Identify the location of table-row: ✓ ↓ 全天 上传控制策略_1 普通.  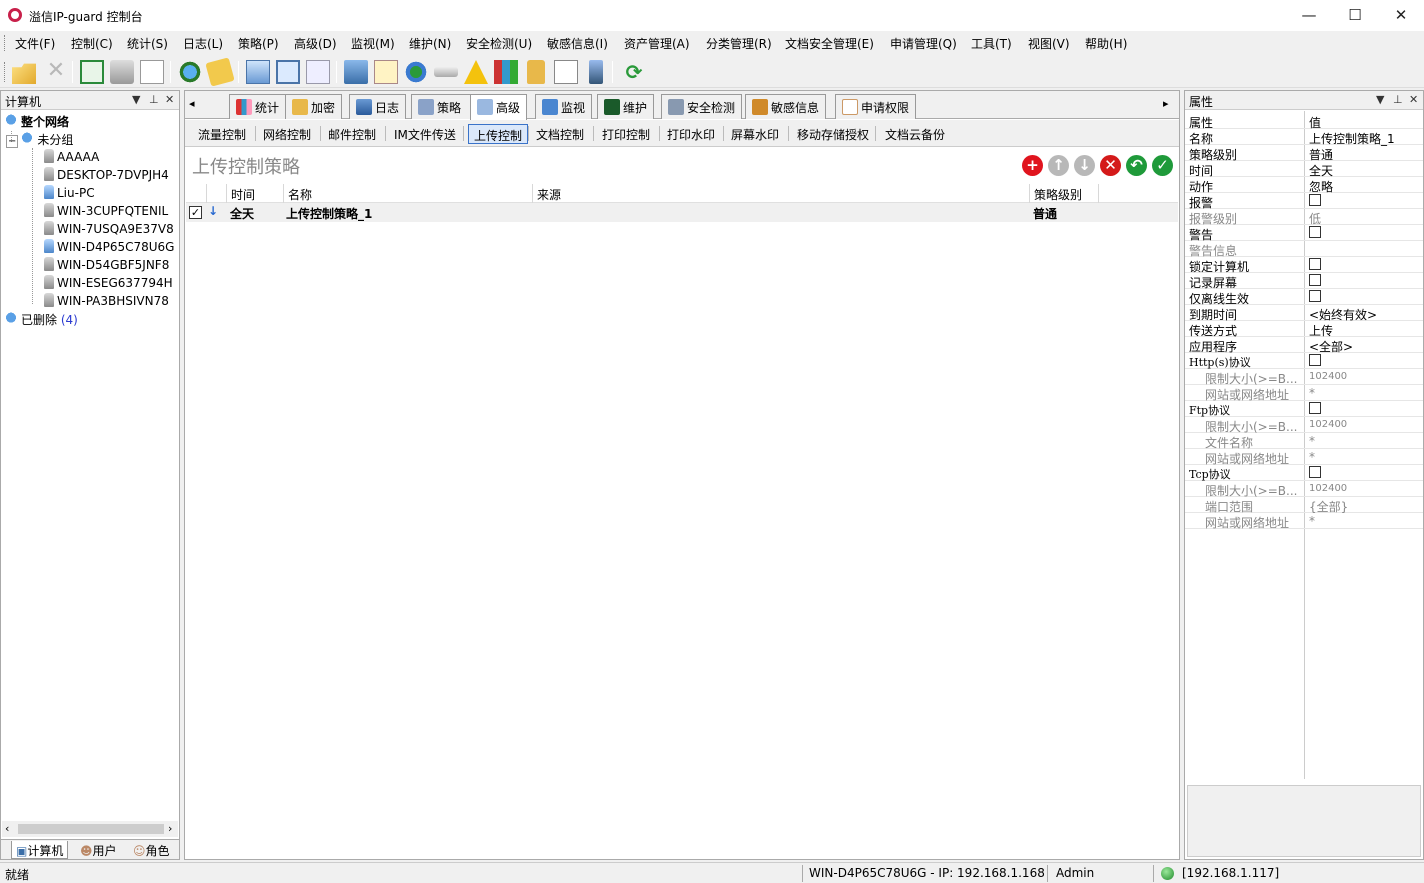
(682, 212).